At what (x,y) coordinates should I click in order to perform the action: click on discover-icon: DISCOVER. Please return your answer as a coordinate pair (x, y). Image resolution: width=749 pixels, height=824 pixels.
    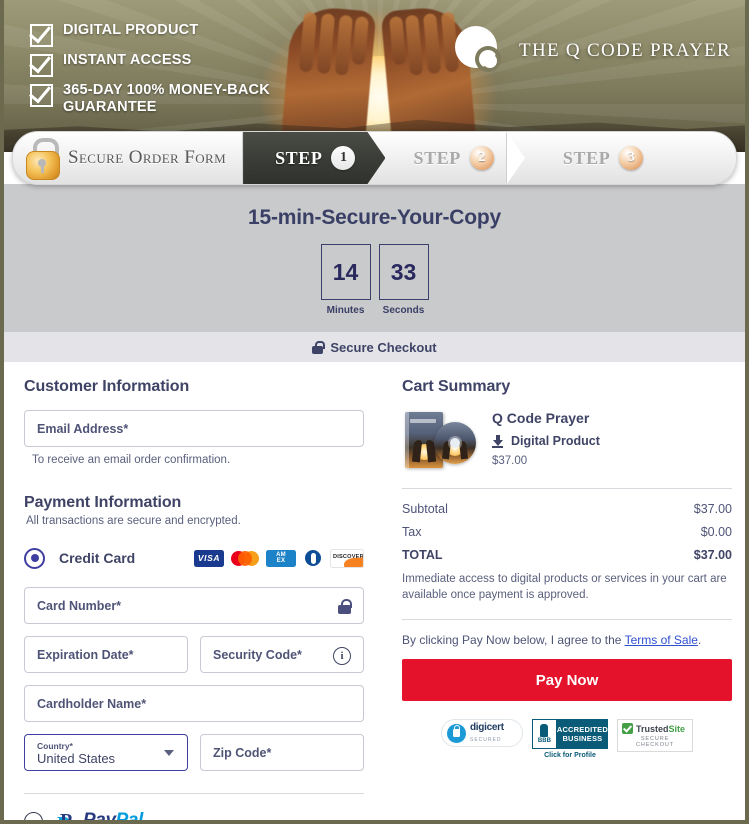
    Looking at the image, I should click on (347, 558).